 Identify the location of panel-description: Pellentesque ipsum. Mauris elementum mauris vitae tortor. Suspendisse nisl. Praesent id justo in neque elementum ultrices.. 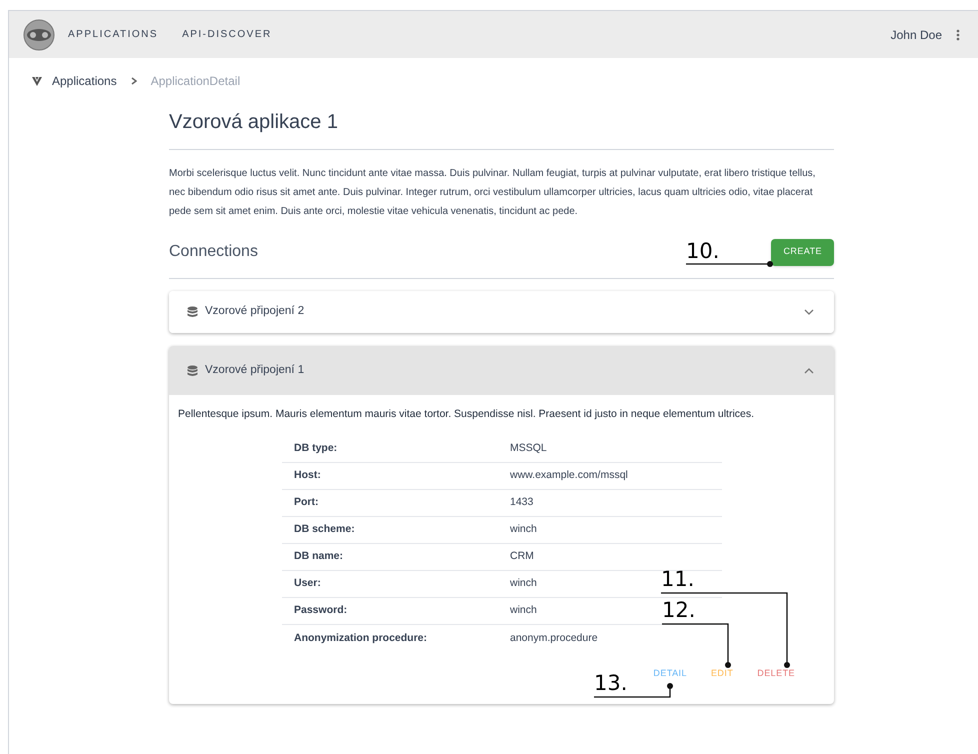
(467, 414).